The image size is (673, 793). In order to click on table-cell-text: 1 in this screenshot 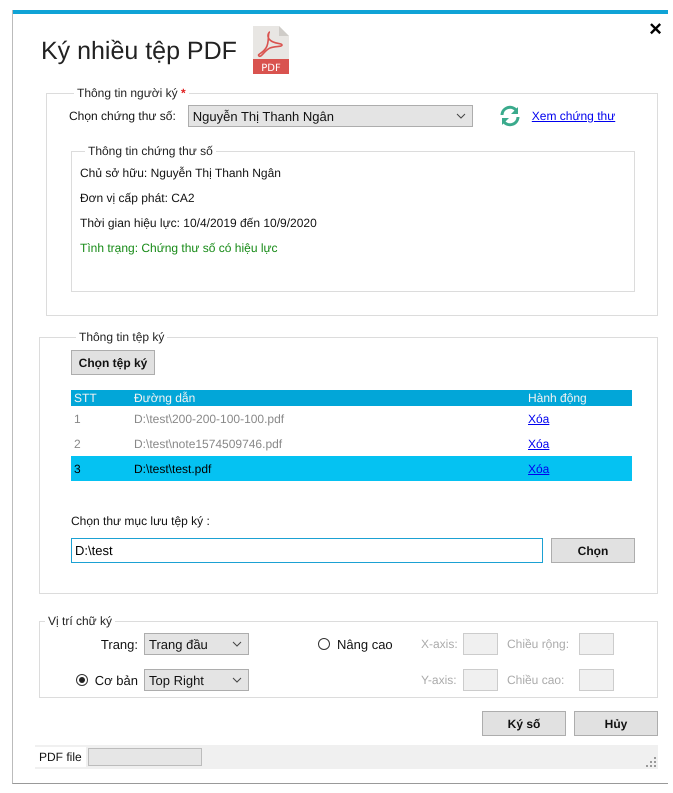, I will do `click(77, 419)`.